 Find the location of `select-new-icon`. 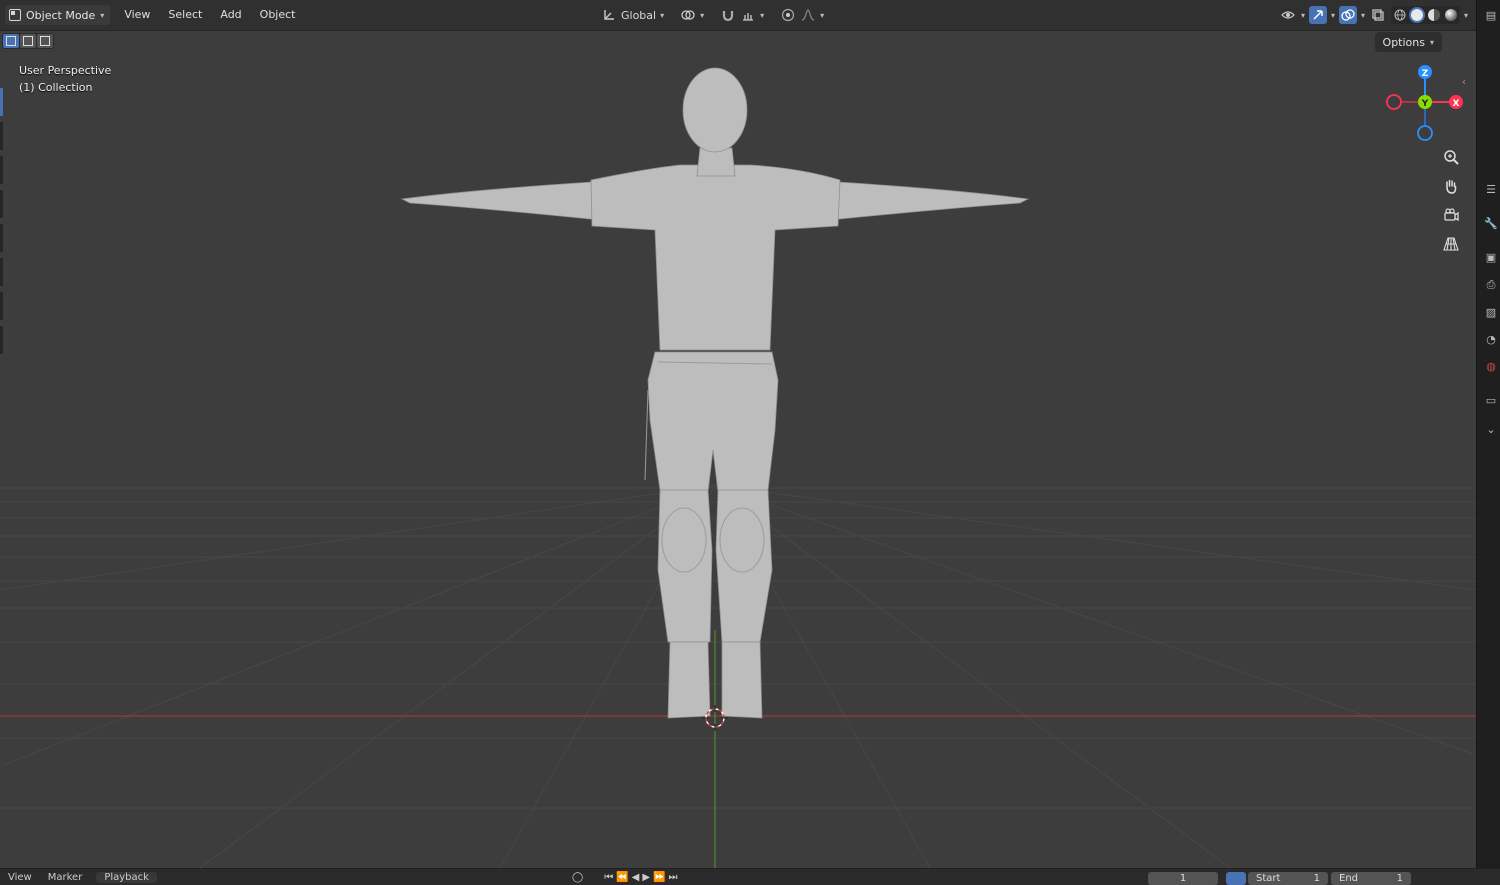

select-new-icon is located at coordinates (11, 41).